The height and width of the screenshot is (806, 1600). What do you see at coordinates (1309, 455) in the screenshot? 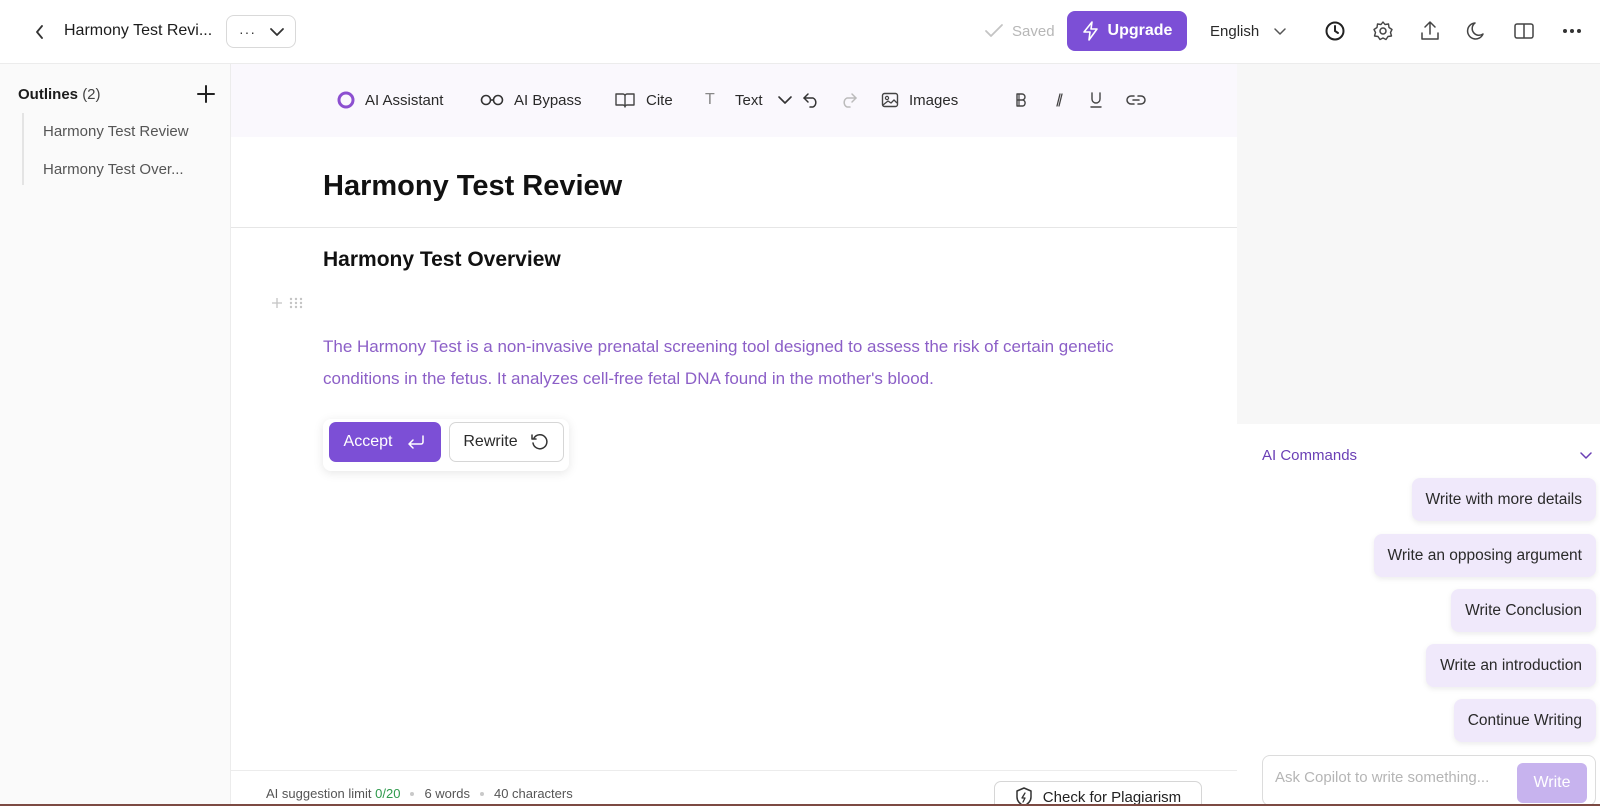
I see `ai-commands-header: AI Commands` at bounding box center [1309, 455].